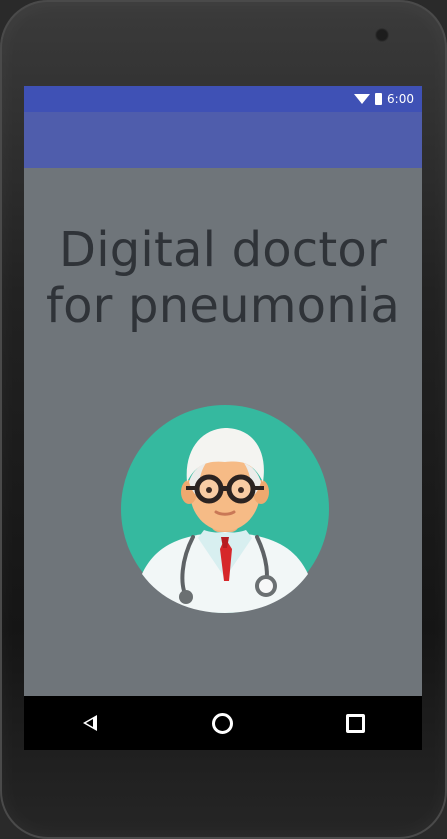  Describe the element at coordinates (400, 99) in the screenshot. I see `status-time: 6:00` at that location.